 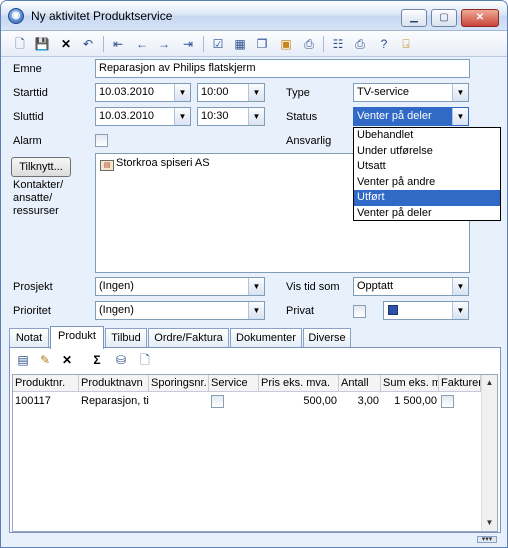 I want to click on vis-tid-som-select: Opptatt ▼, so click(x=411, y=286).